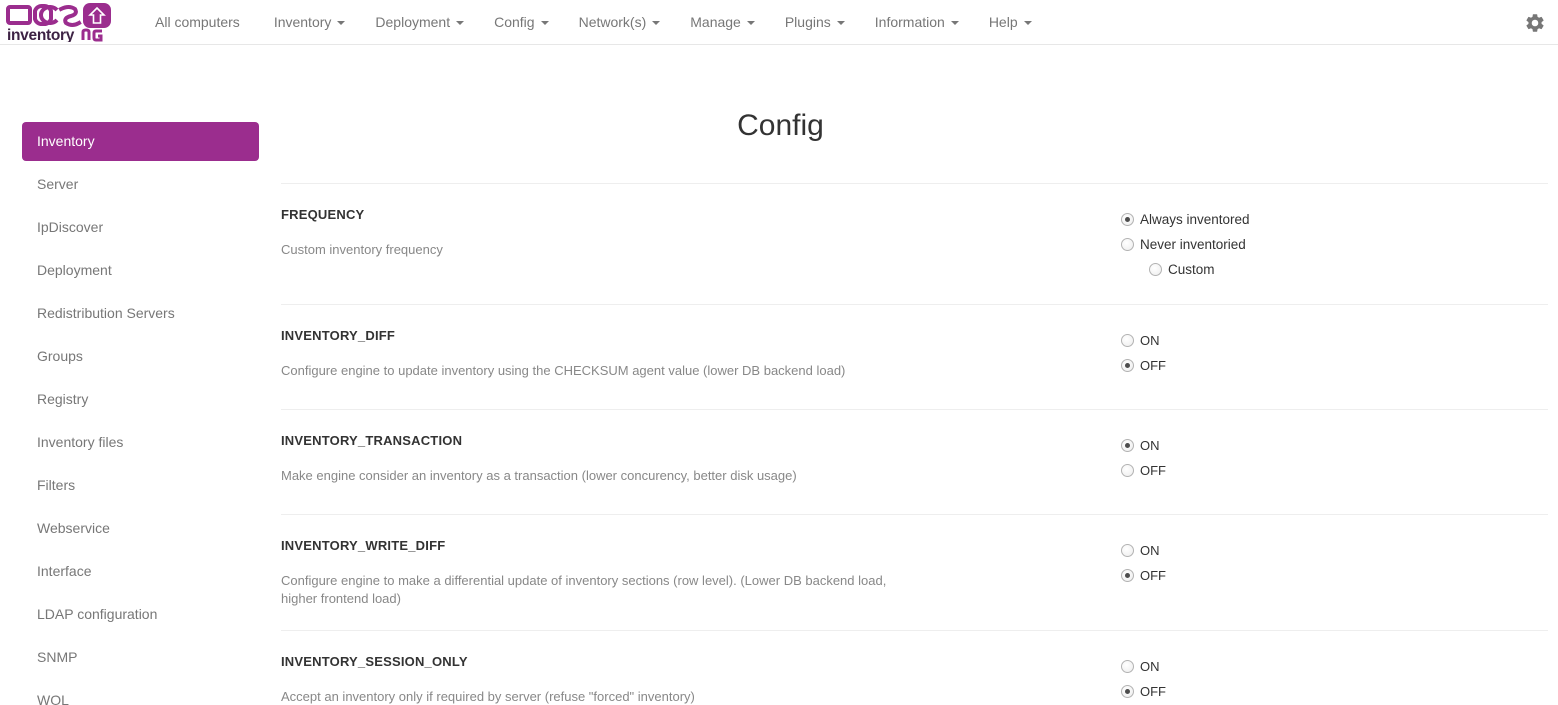  Describe the element at coordinates (140, 141) in the screenshot. I see `sidebar-item-inventory: Inventory` at that location.